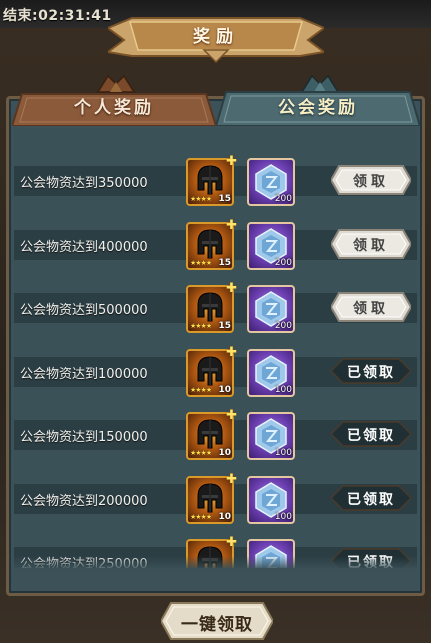 The width and height of the screenshot is (431, 643). Describe the element at coordinates (84, 310) in the screenshot. I see `reward-condition: 公会物资达到500000` at that location.